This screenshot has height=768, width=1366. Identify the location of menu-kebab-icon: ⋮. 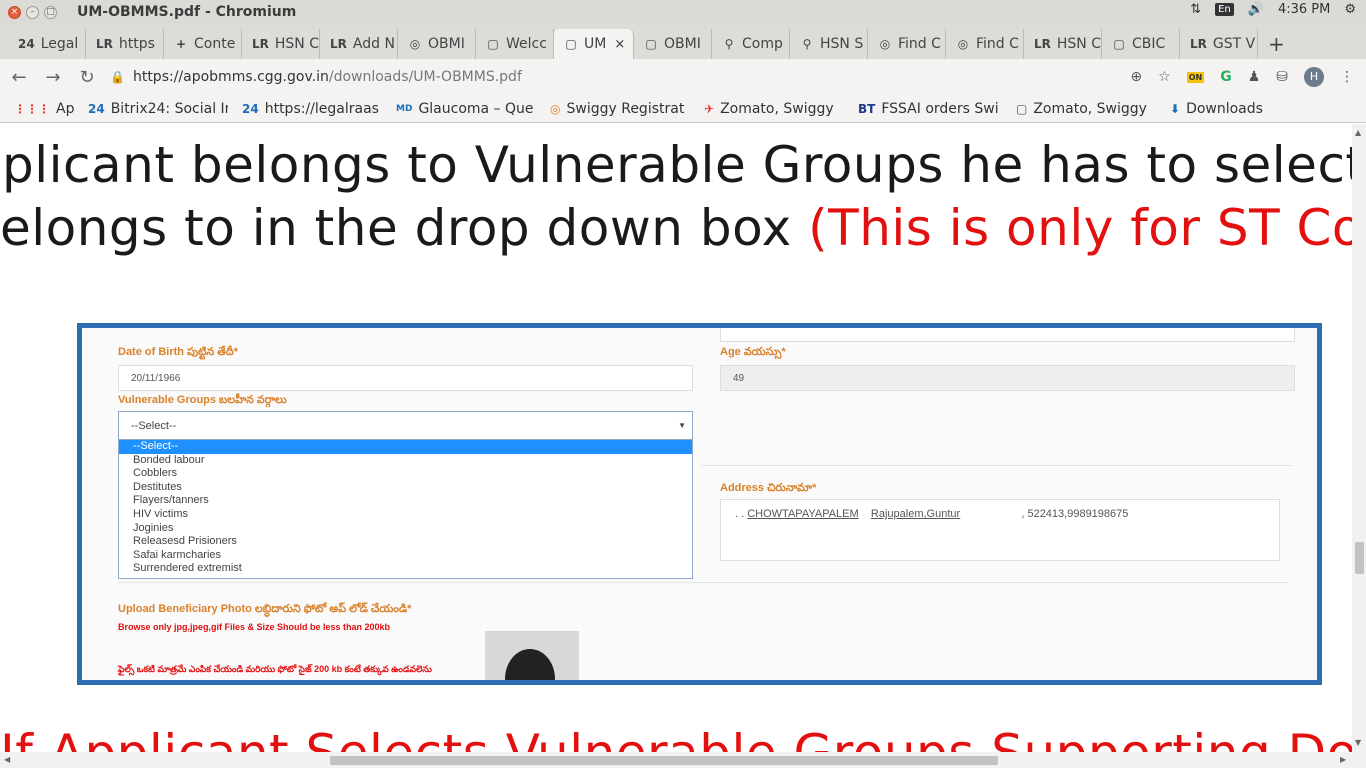
(1347, 77).